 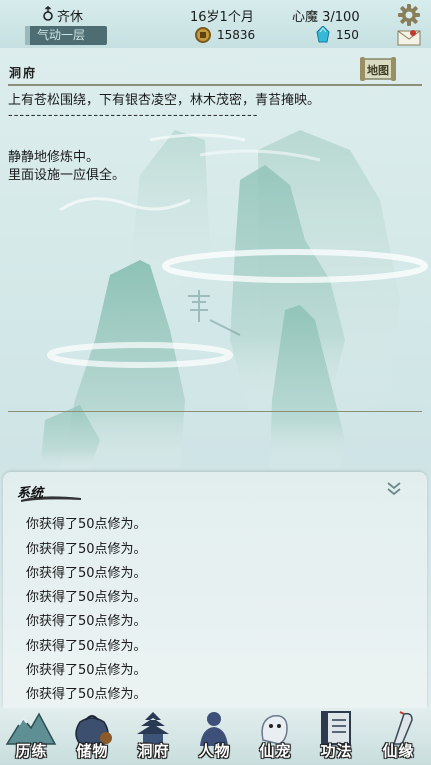 I want to click on system-title: 系统, so click(x=30, y=493).